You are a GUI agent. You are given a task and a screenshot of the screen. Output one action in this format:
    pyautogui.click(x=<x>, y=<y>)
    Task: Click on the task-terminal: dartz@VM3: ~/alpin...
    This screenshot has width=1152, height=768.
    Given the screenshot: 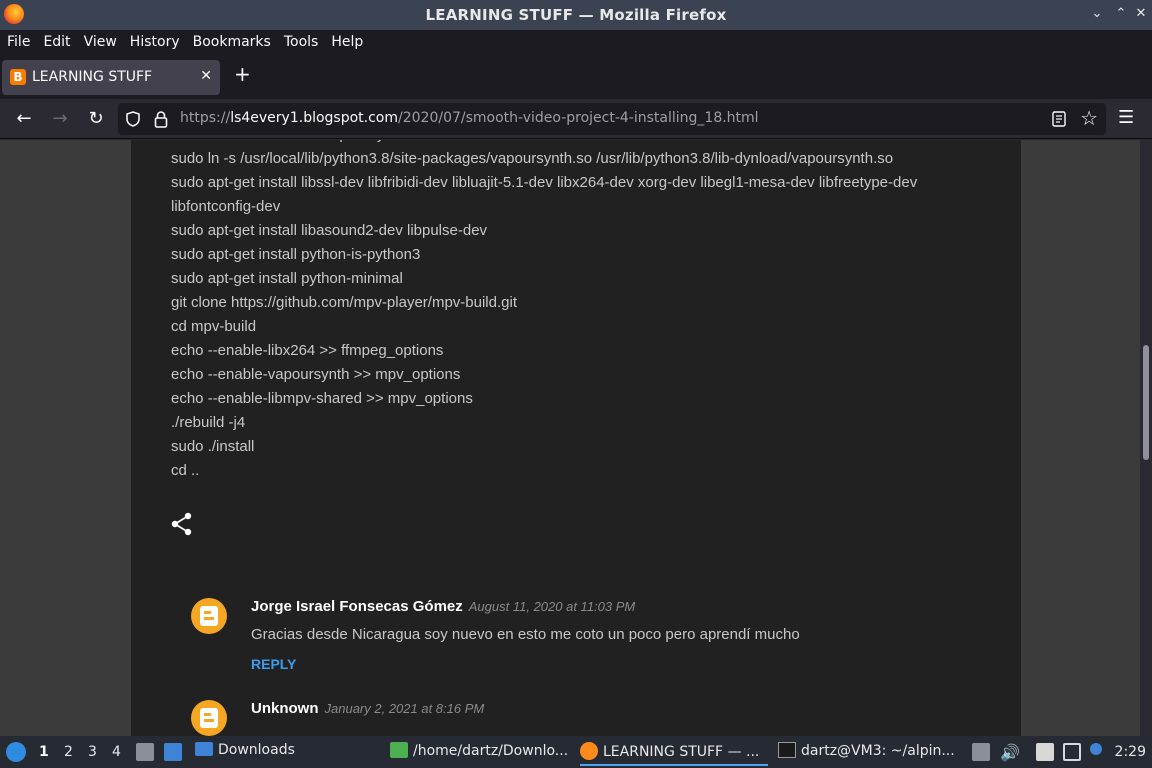 What is the action you would take?
    pyautogui.click(x=873, y=754)
    